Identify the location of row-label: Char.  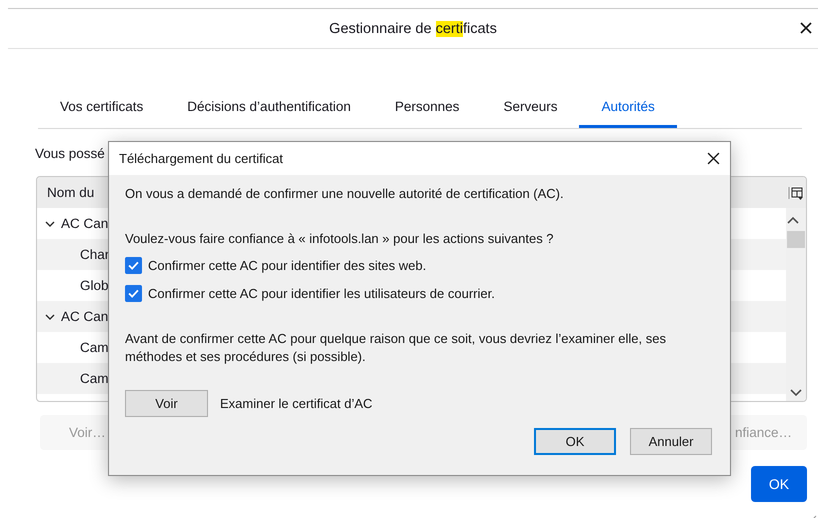
(95, 254).